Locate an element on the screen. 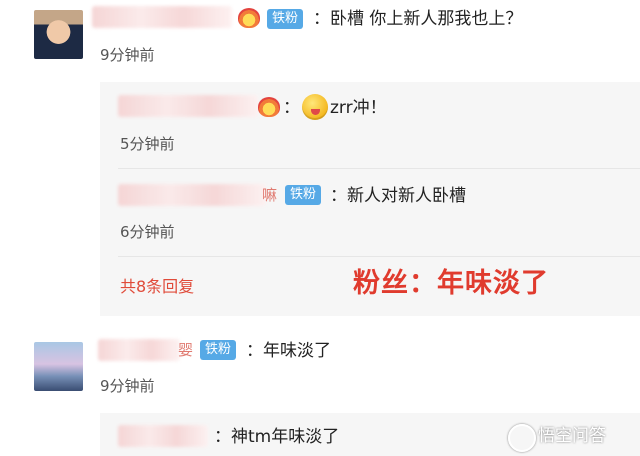 This screenshot has height=456, width=640. reply-text: ：新人对新人卧槽 is located at coordinates (398, 196).